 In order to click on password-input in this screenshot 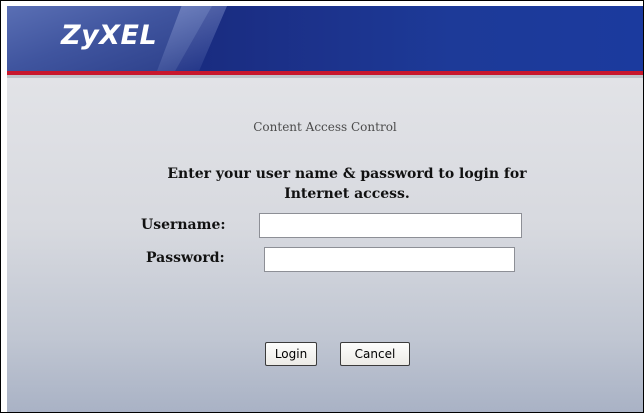, I will do `click(389, 259)`.